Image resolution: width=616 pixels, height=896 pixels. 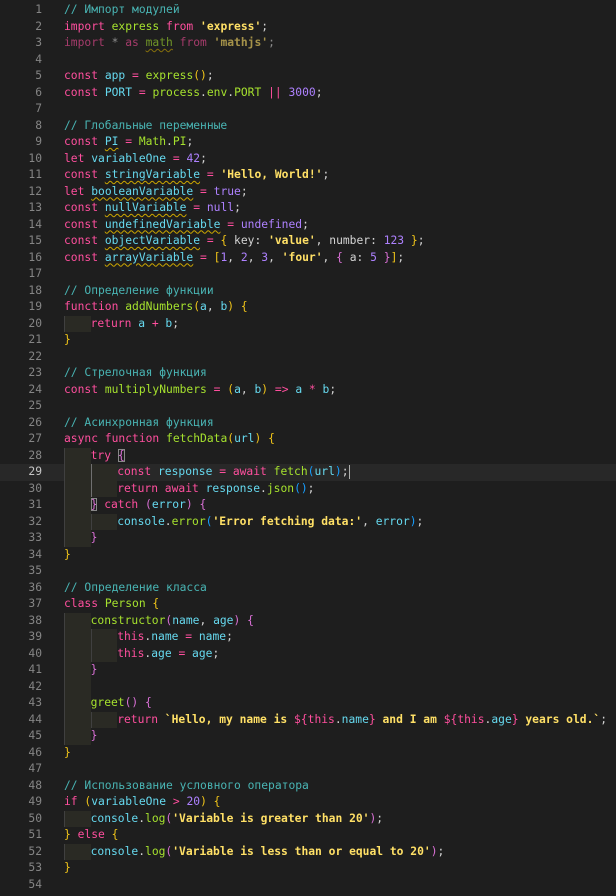 What do you see at coordinates (308, 27) in the screenshot?
I see `code-line: 2 import express from 'express';` at bounding box center [308, 27].